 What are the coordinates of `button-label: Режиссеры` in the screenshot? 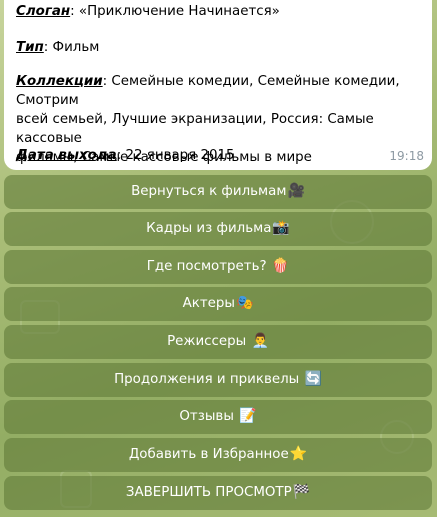 It's located at (209, 341).